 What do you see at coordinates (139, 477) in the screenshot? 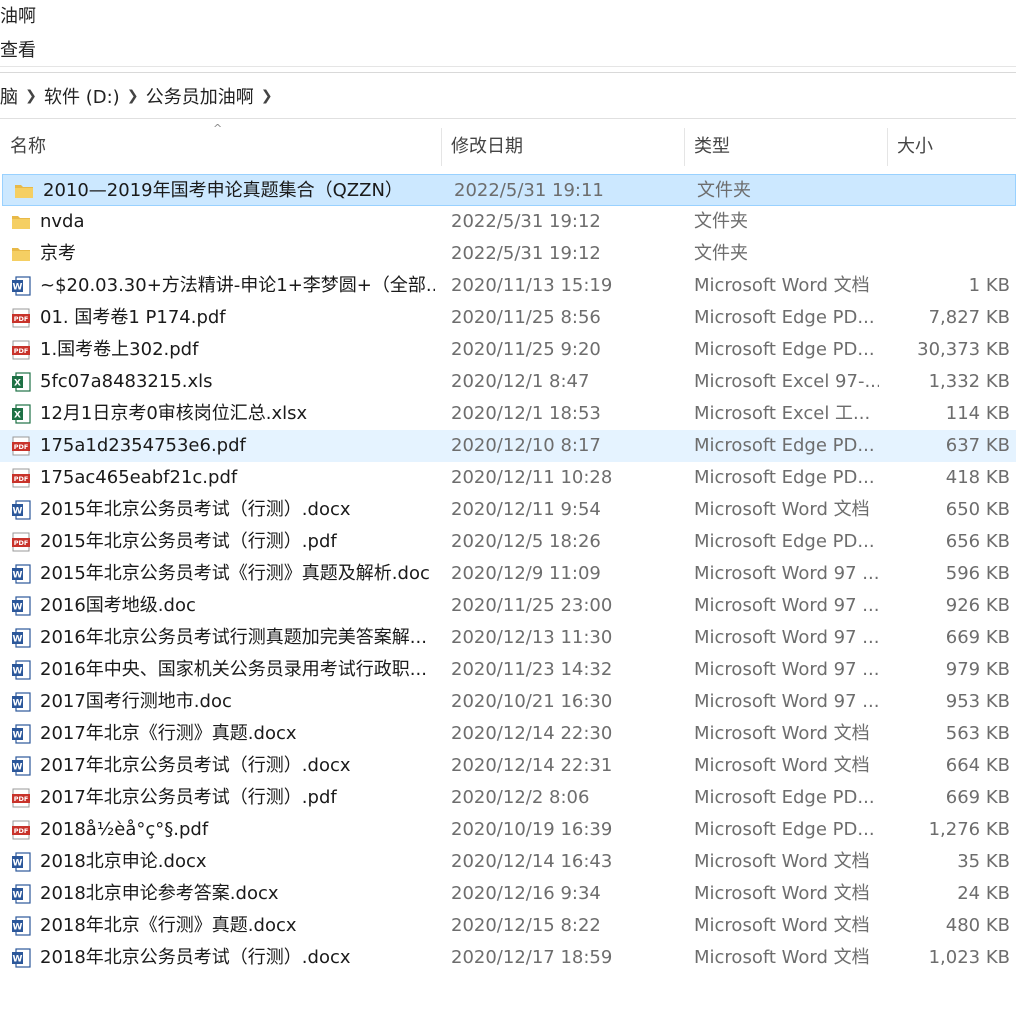
I see `file-name: 175ac465eabf21c.pdf` at bounding box center [139, 477].